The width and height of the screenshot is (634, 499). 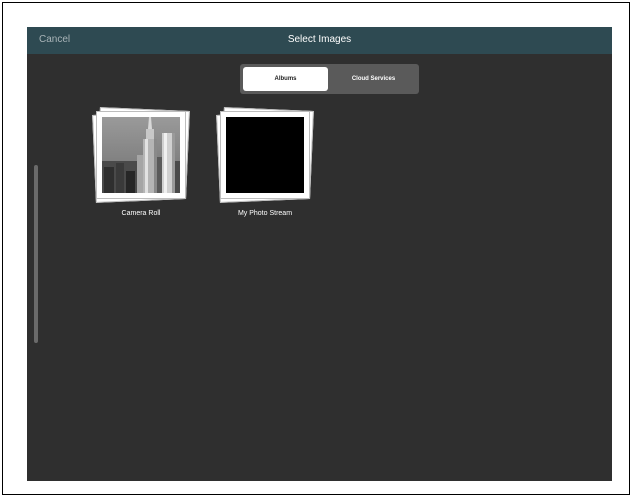 I want to click on album-label: My Photo Stream, so click(x=265, y=213).